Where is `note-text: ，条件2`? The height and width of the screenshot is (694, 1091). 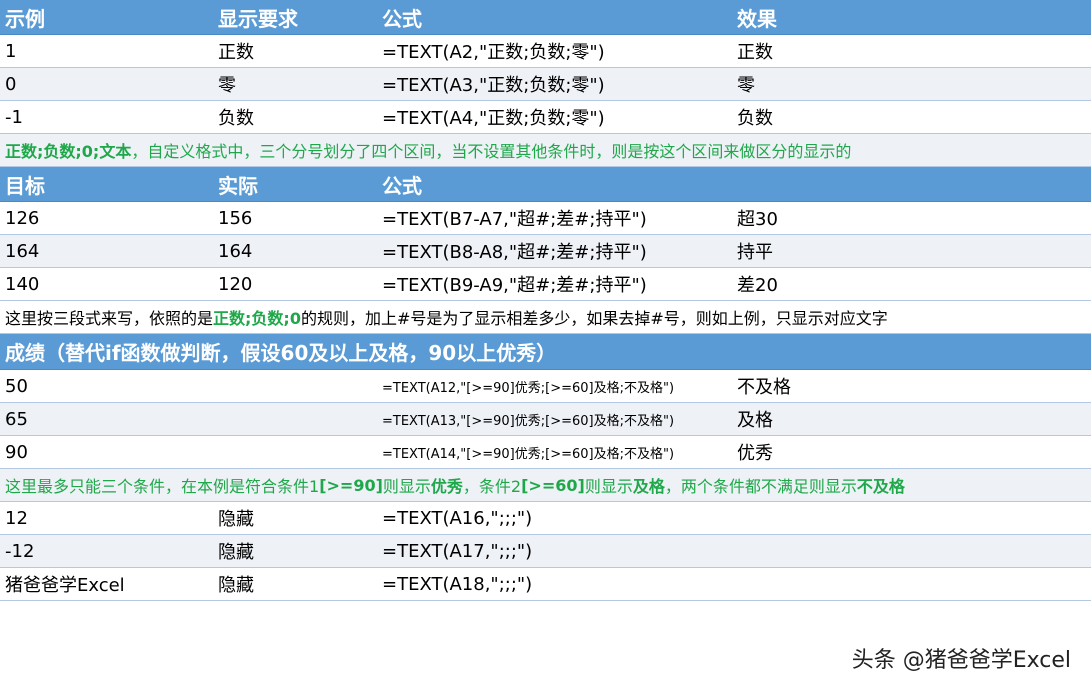 note-text: ，条件2 is located at coordinates (492, 486).